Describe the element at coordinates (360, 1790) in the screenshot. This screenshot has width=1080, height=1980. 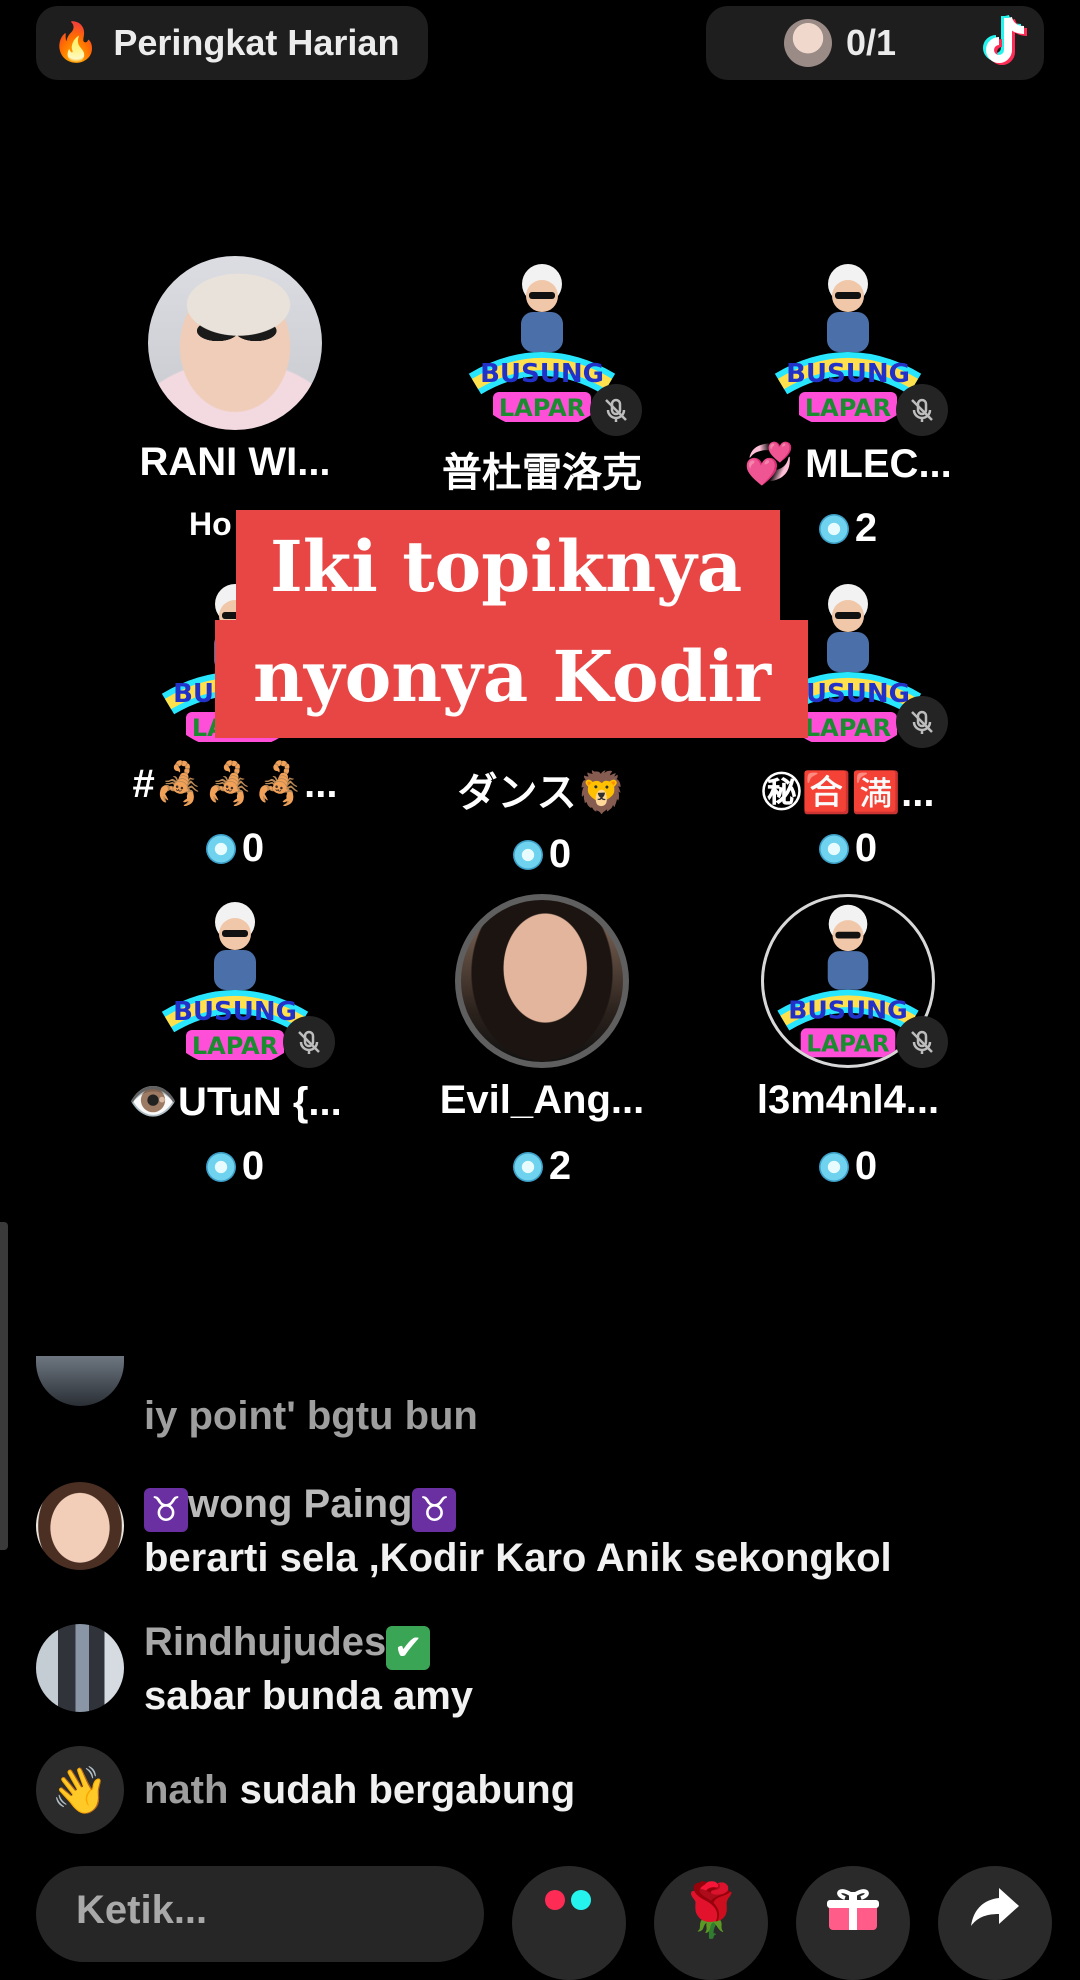
I see `join-text: nath sudah bergabung` at that location.